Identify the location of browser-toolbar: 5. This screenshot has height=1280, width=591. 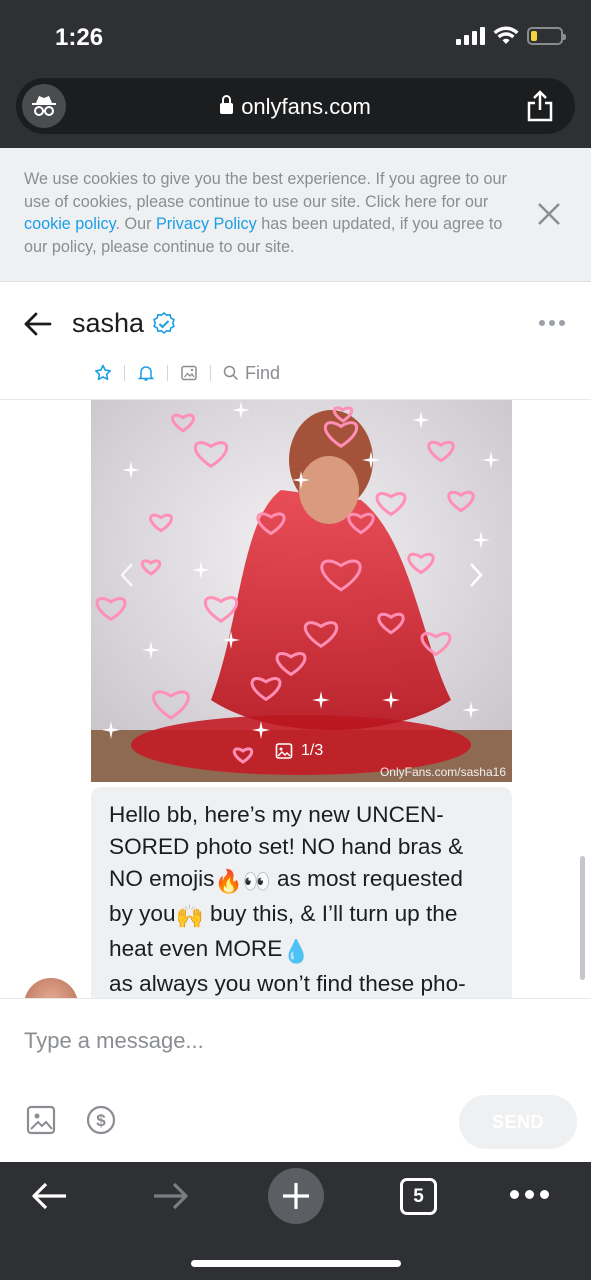
(295, 1221).